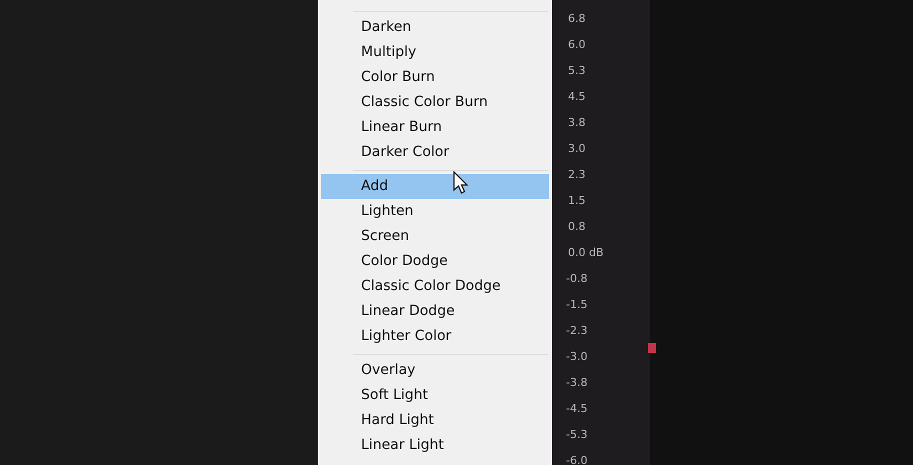  I want to click on scale-label: 0.0 dB, so click(586, 252).